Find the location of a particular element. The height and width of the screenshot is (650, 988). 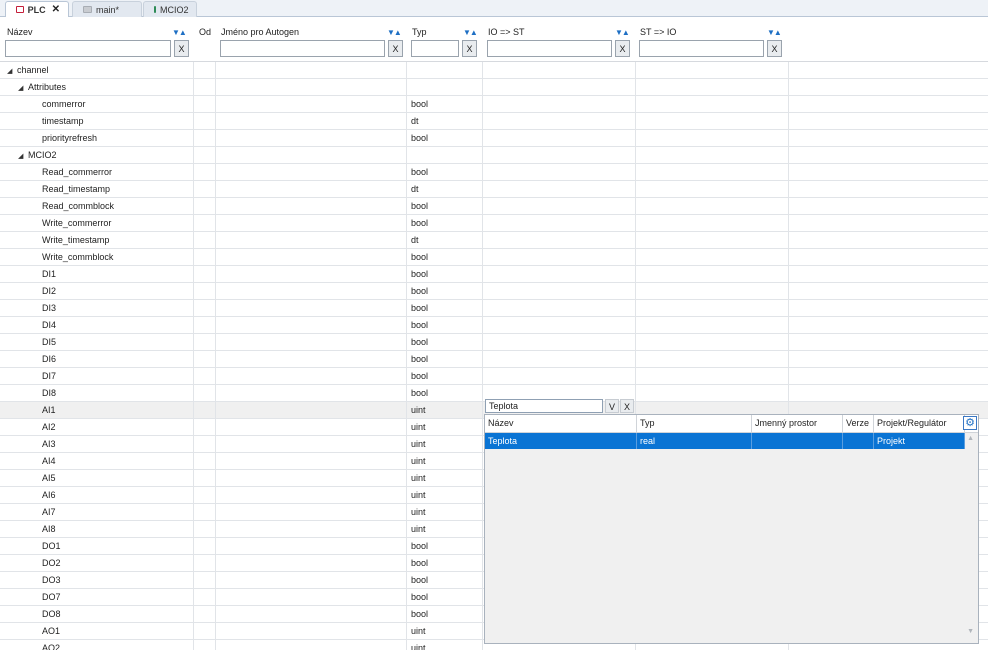

tab-mcio2: MCIO2 is located at coordinates (170, 9).